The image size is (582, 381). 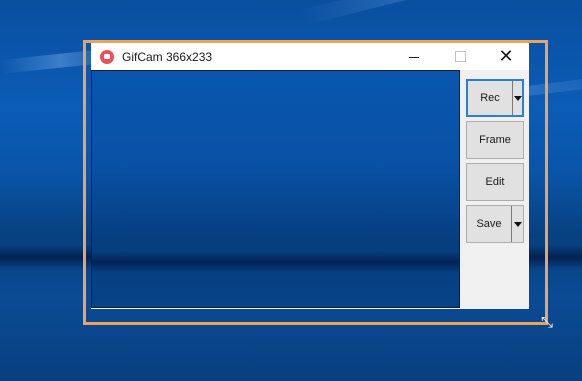 I want to click on save-dropdown-button, so click(x=517, y=224).